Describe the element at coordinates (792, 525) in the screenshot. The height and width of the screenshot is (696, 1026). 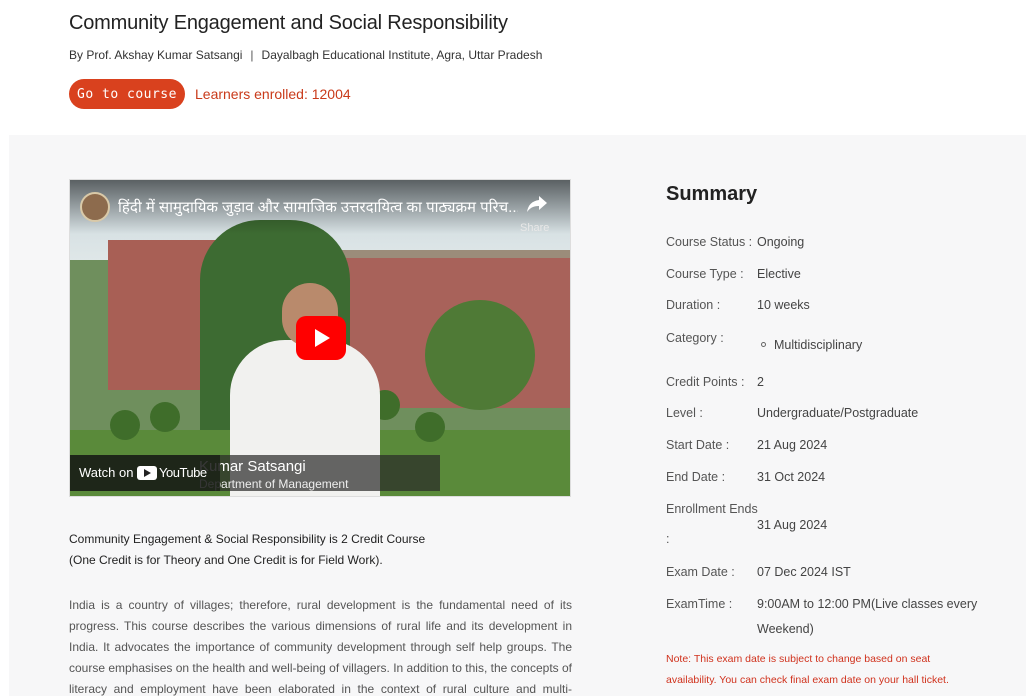
I see `summary-value: 31 Aug 2024` at that location.